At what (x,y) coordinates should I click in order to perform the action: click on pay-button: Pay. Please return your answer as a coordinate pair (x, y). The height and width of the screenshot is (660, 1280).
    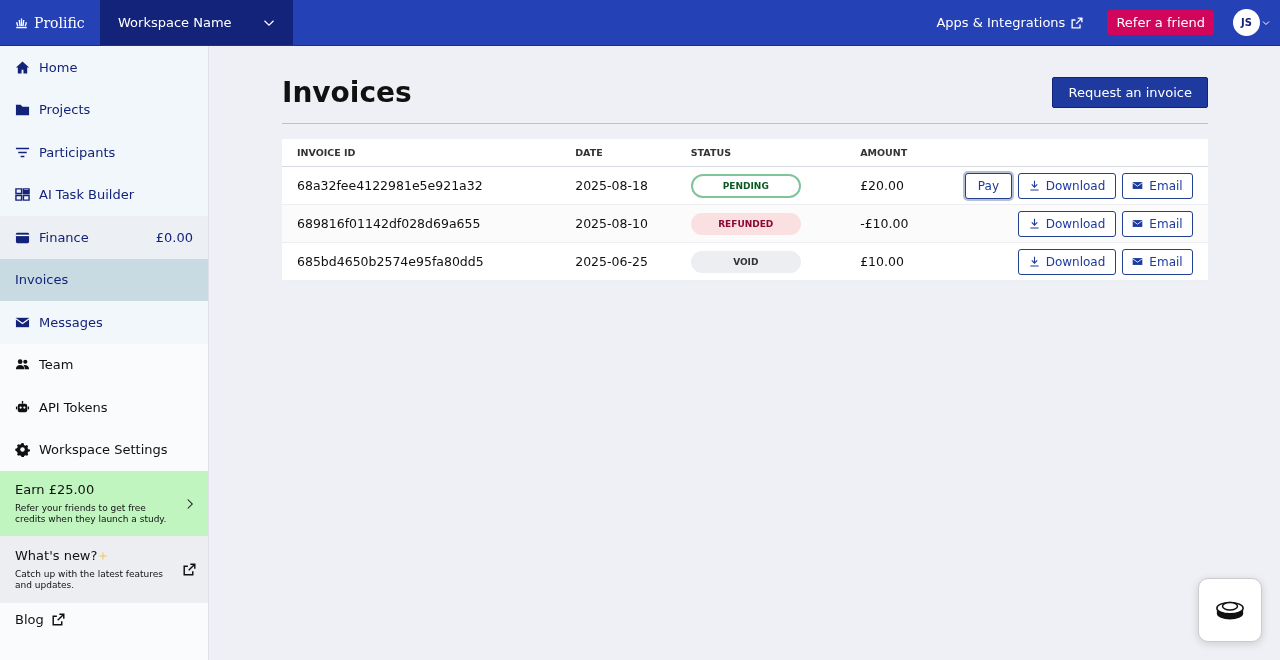
    Looking at the image, I should click on (988, 185).